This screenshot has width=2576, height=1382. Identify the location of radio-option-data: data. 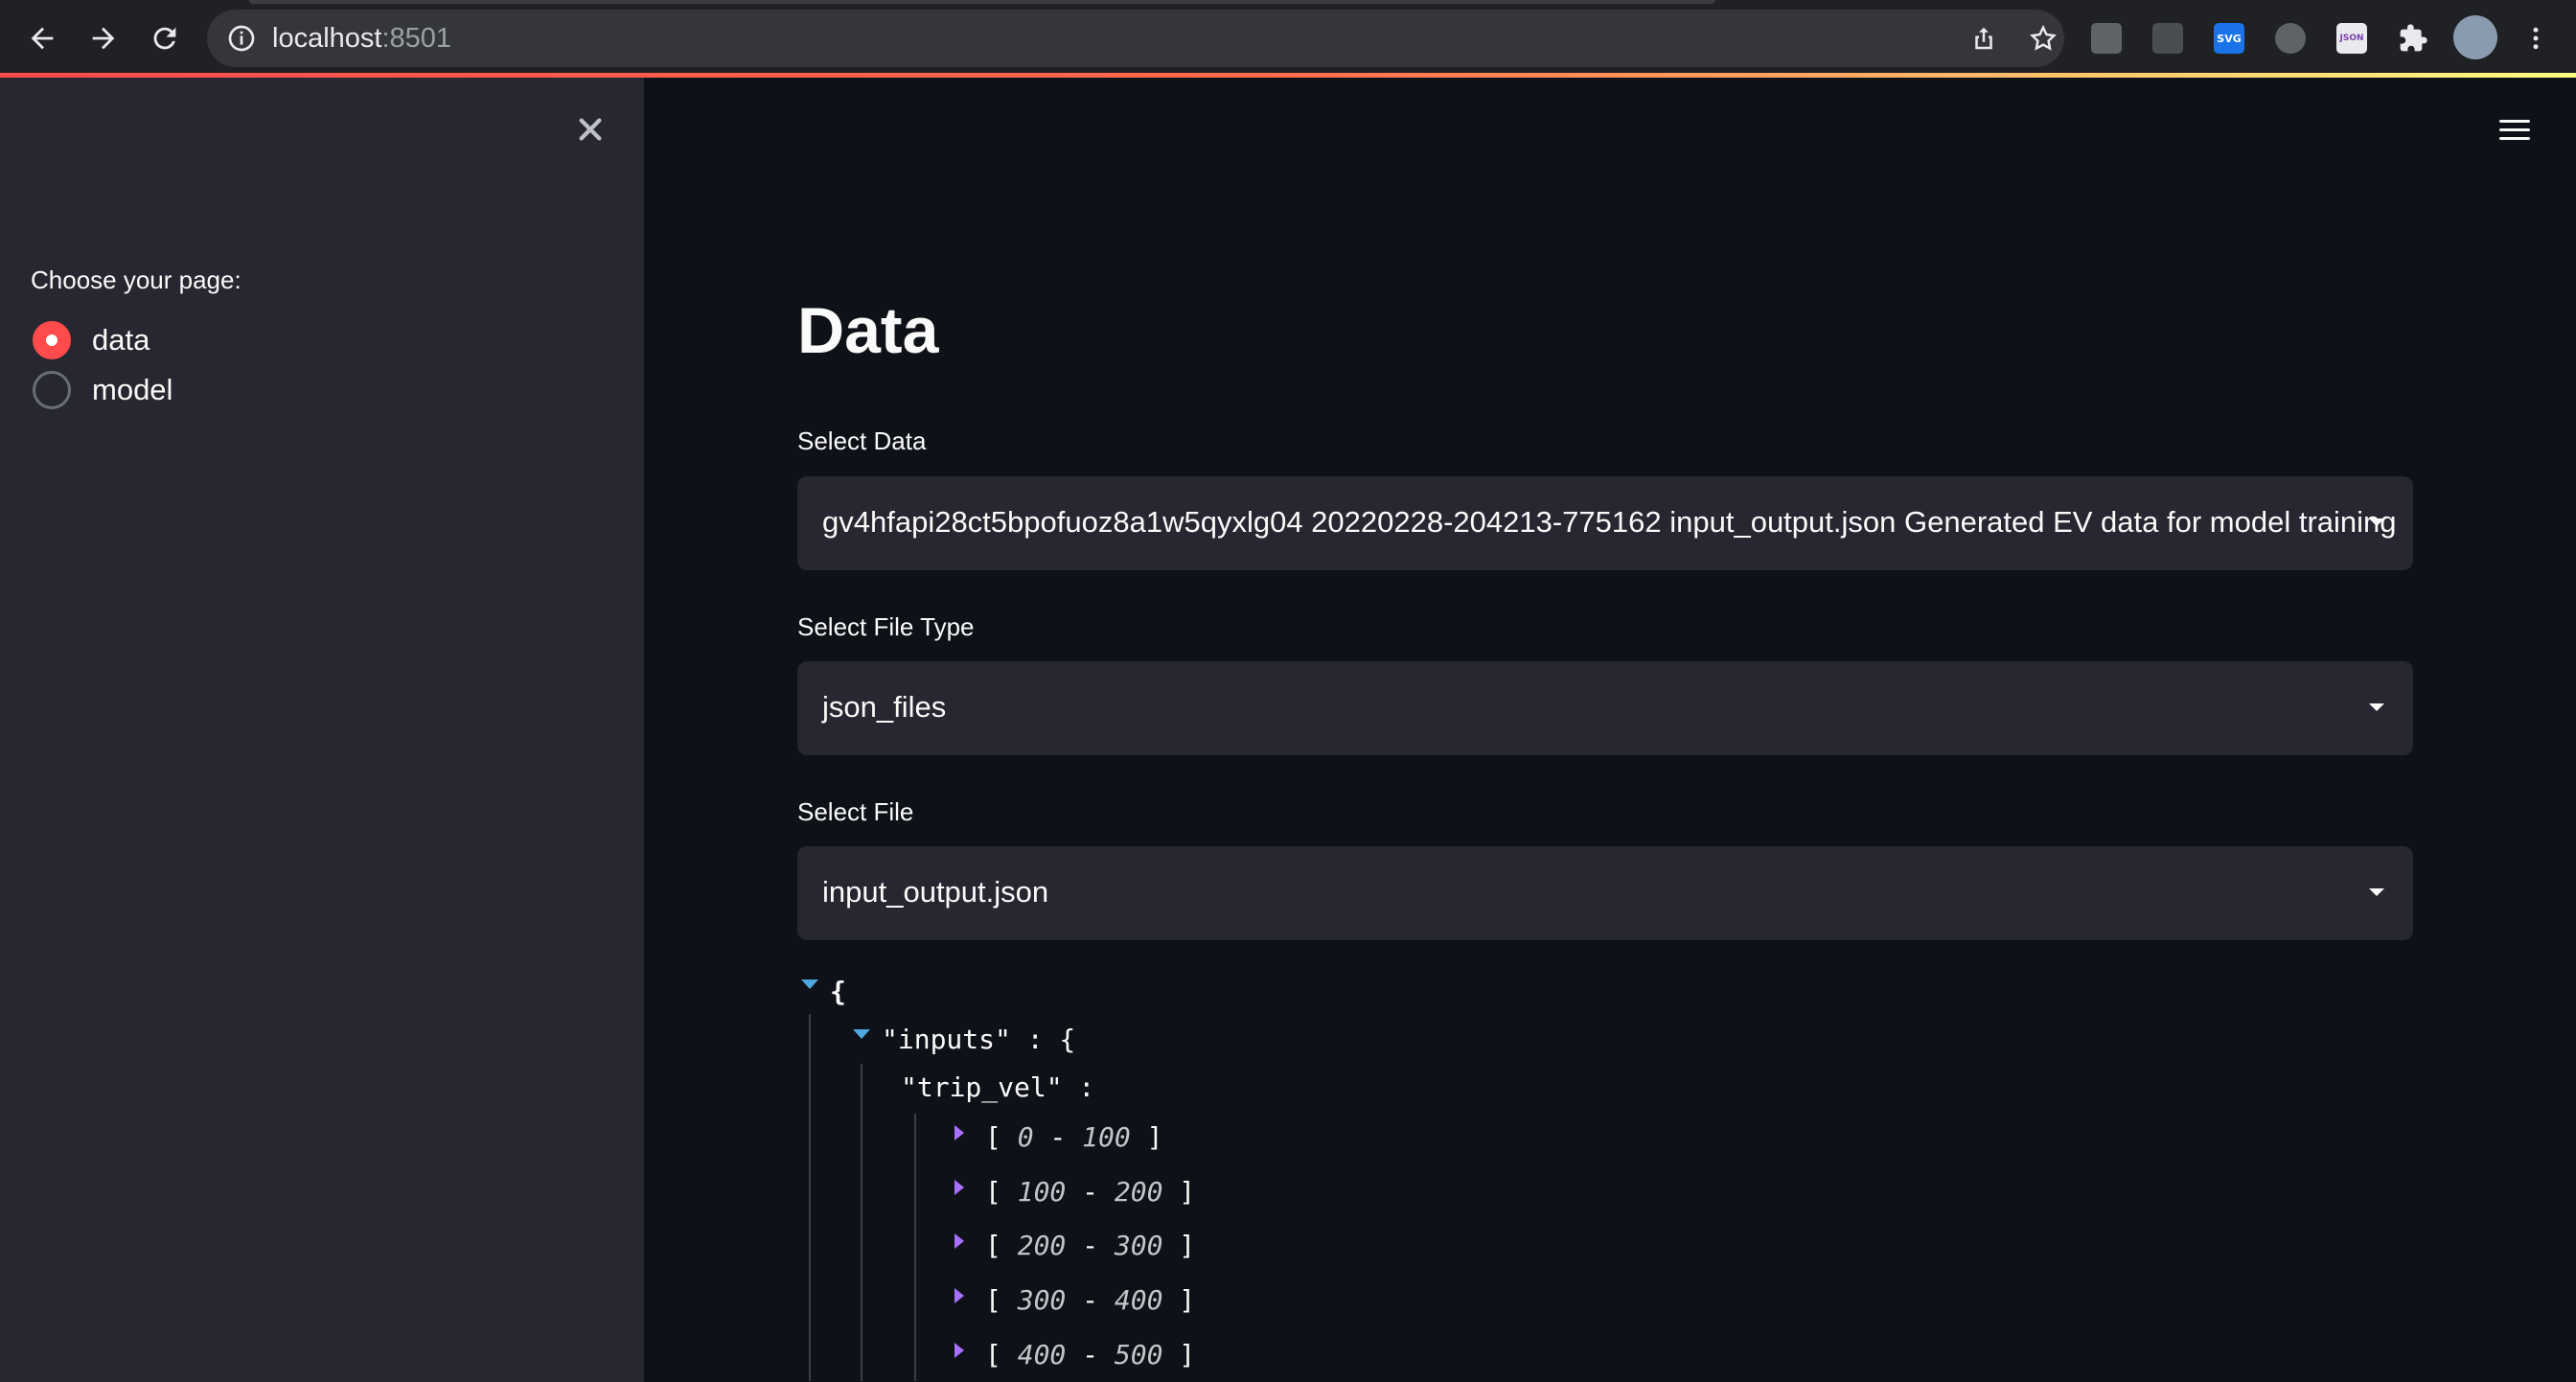
(91, 340).